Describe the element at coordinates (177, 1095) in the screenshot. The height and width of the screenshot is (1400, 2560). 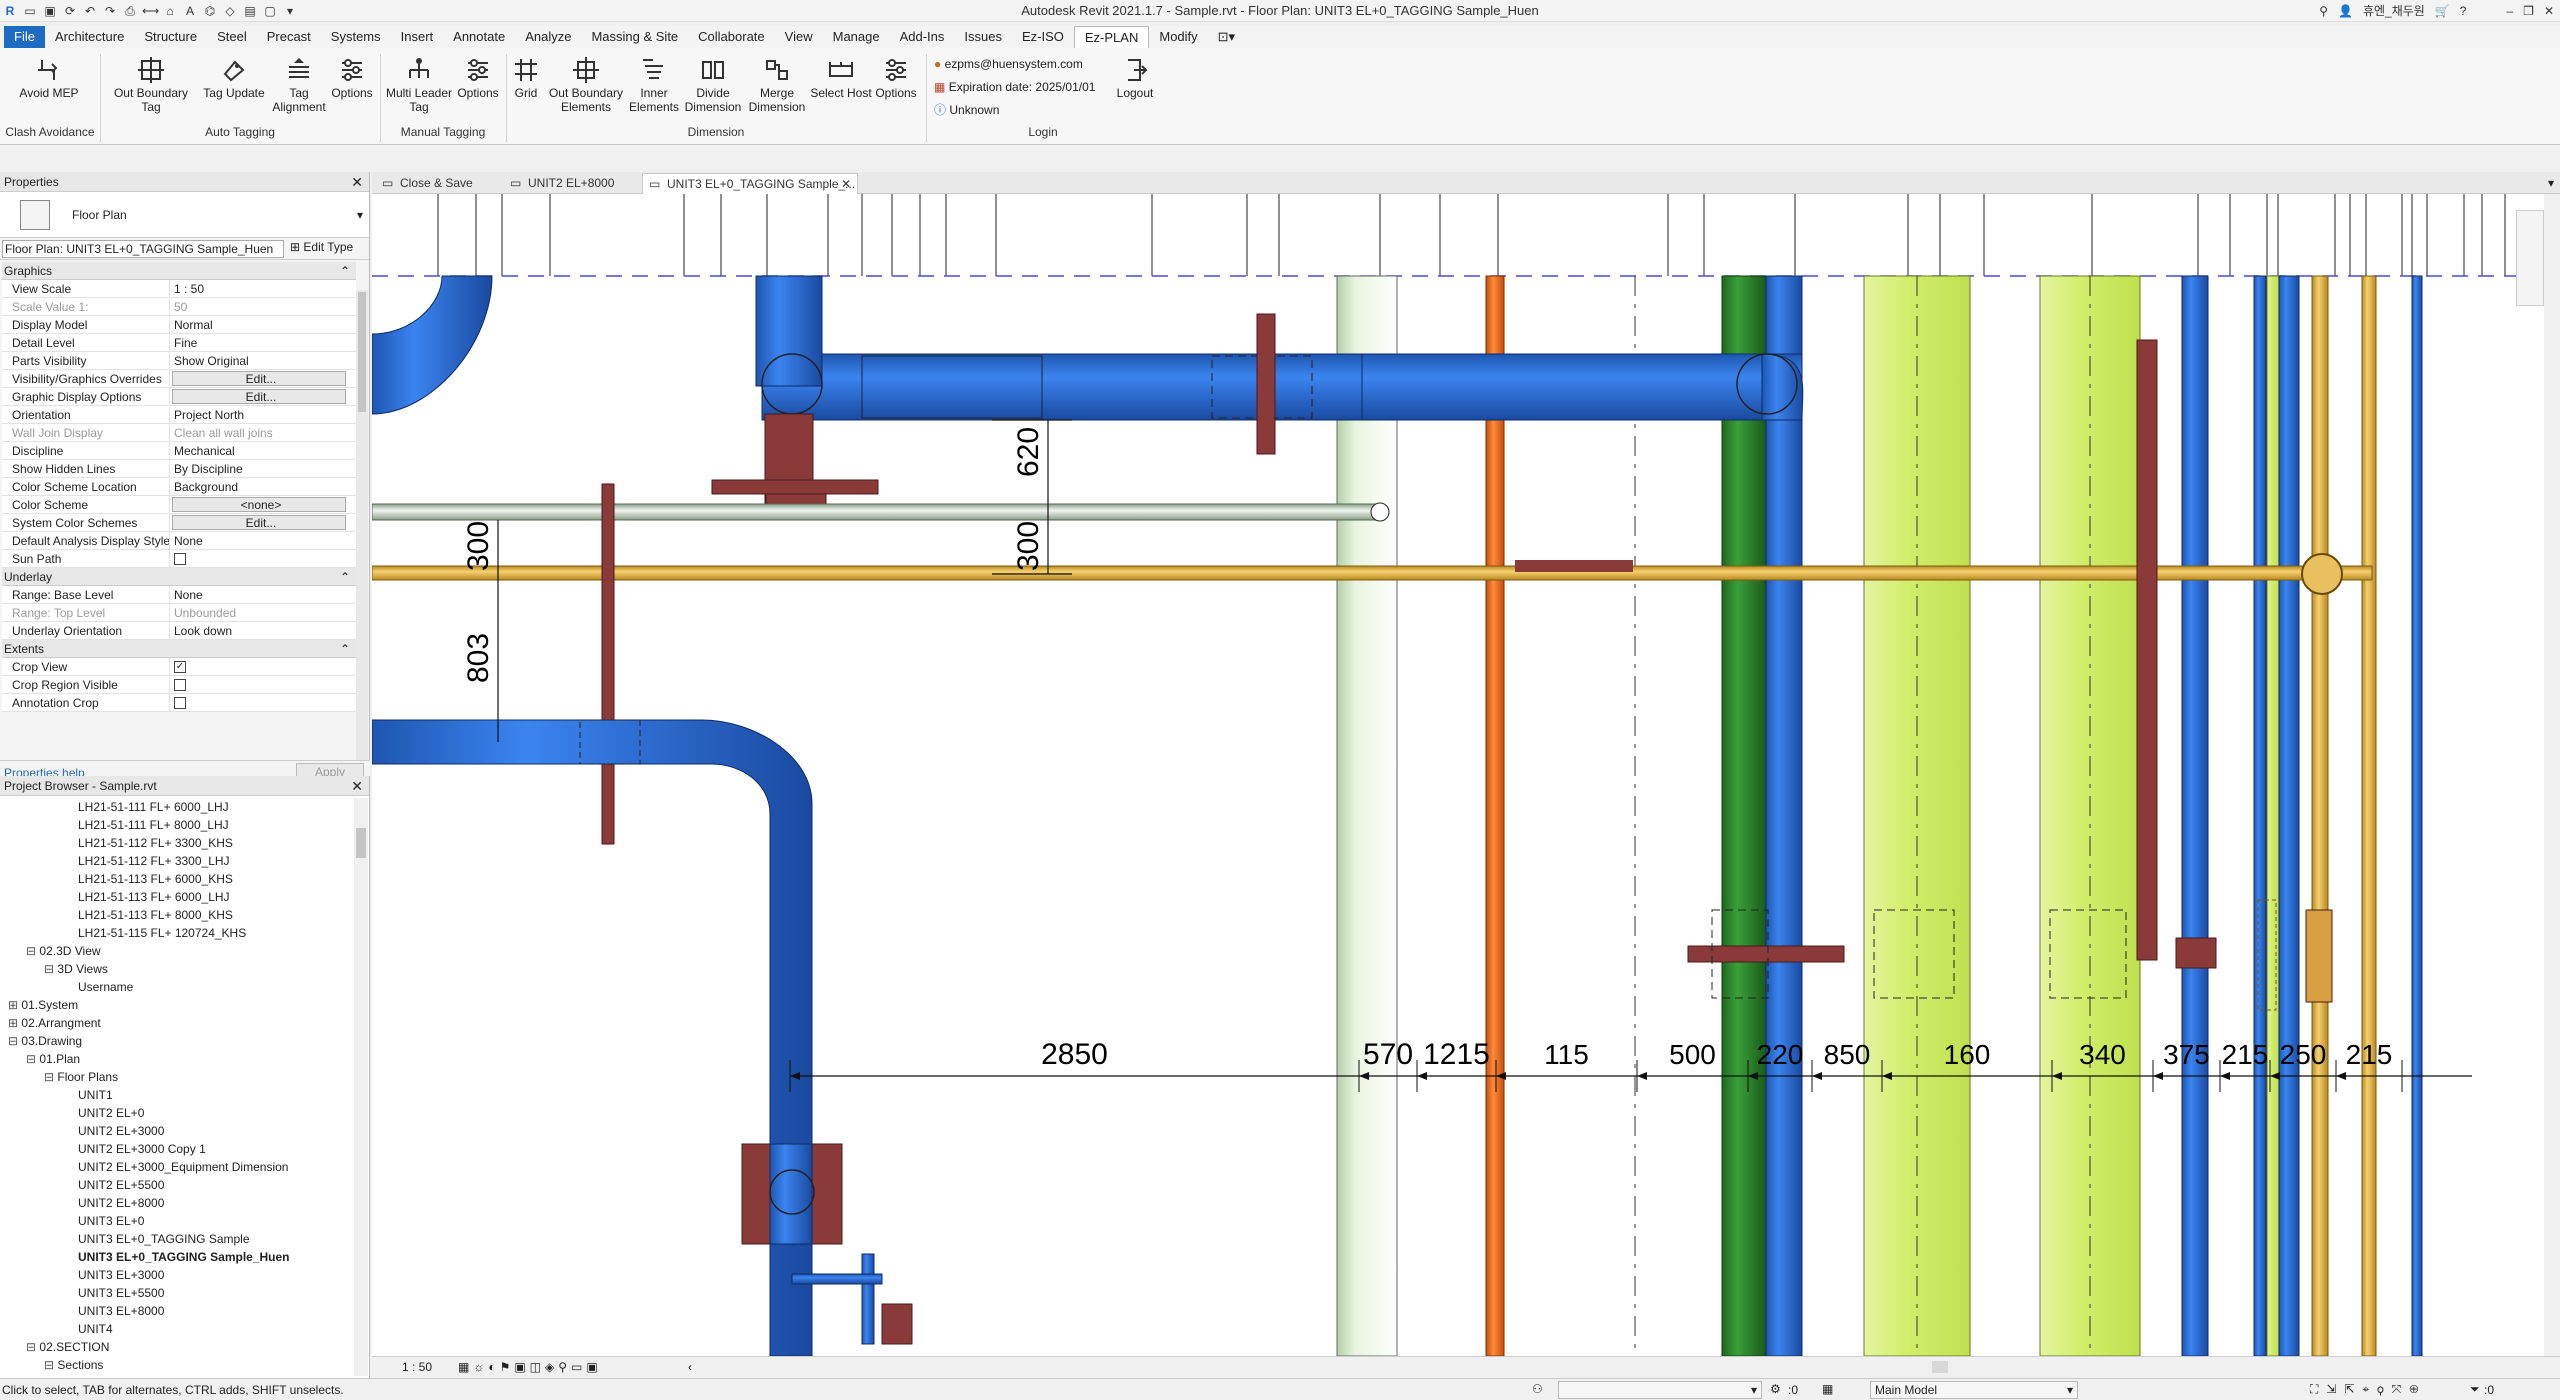
I see `browser-item: UNIT1` at that location.